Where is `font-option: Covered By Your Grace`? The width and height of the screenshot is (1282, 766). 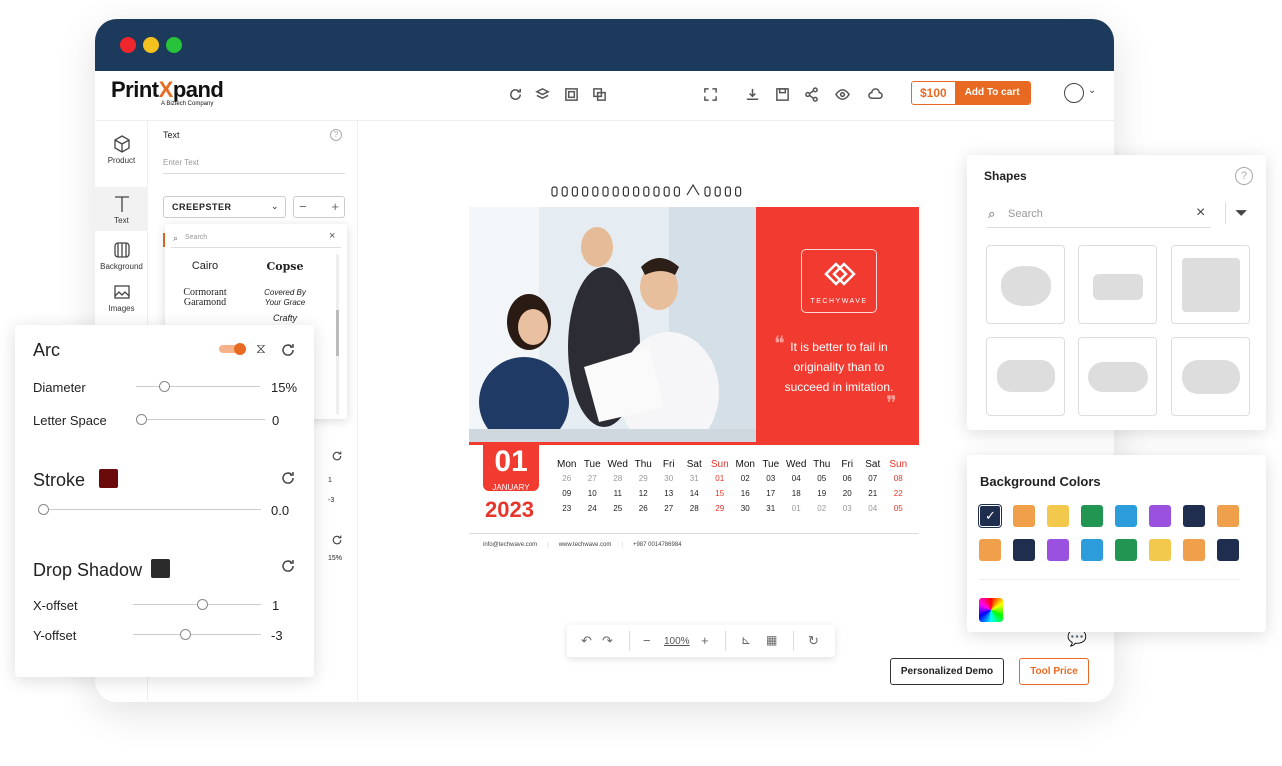
font-option: Covered By Your Grace is located at coordinates (285, 298).